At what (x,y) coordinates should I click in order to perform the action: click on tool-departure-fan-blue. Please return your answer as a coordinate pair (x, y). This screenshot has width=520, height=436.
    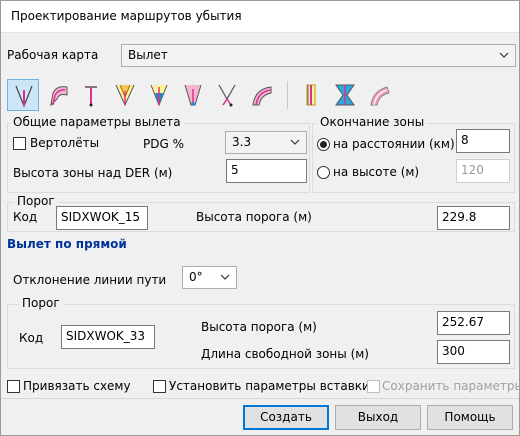
    Looking at the image, I should click on (159, 95).